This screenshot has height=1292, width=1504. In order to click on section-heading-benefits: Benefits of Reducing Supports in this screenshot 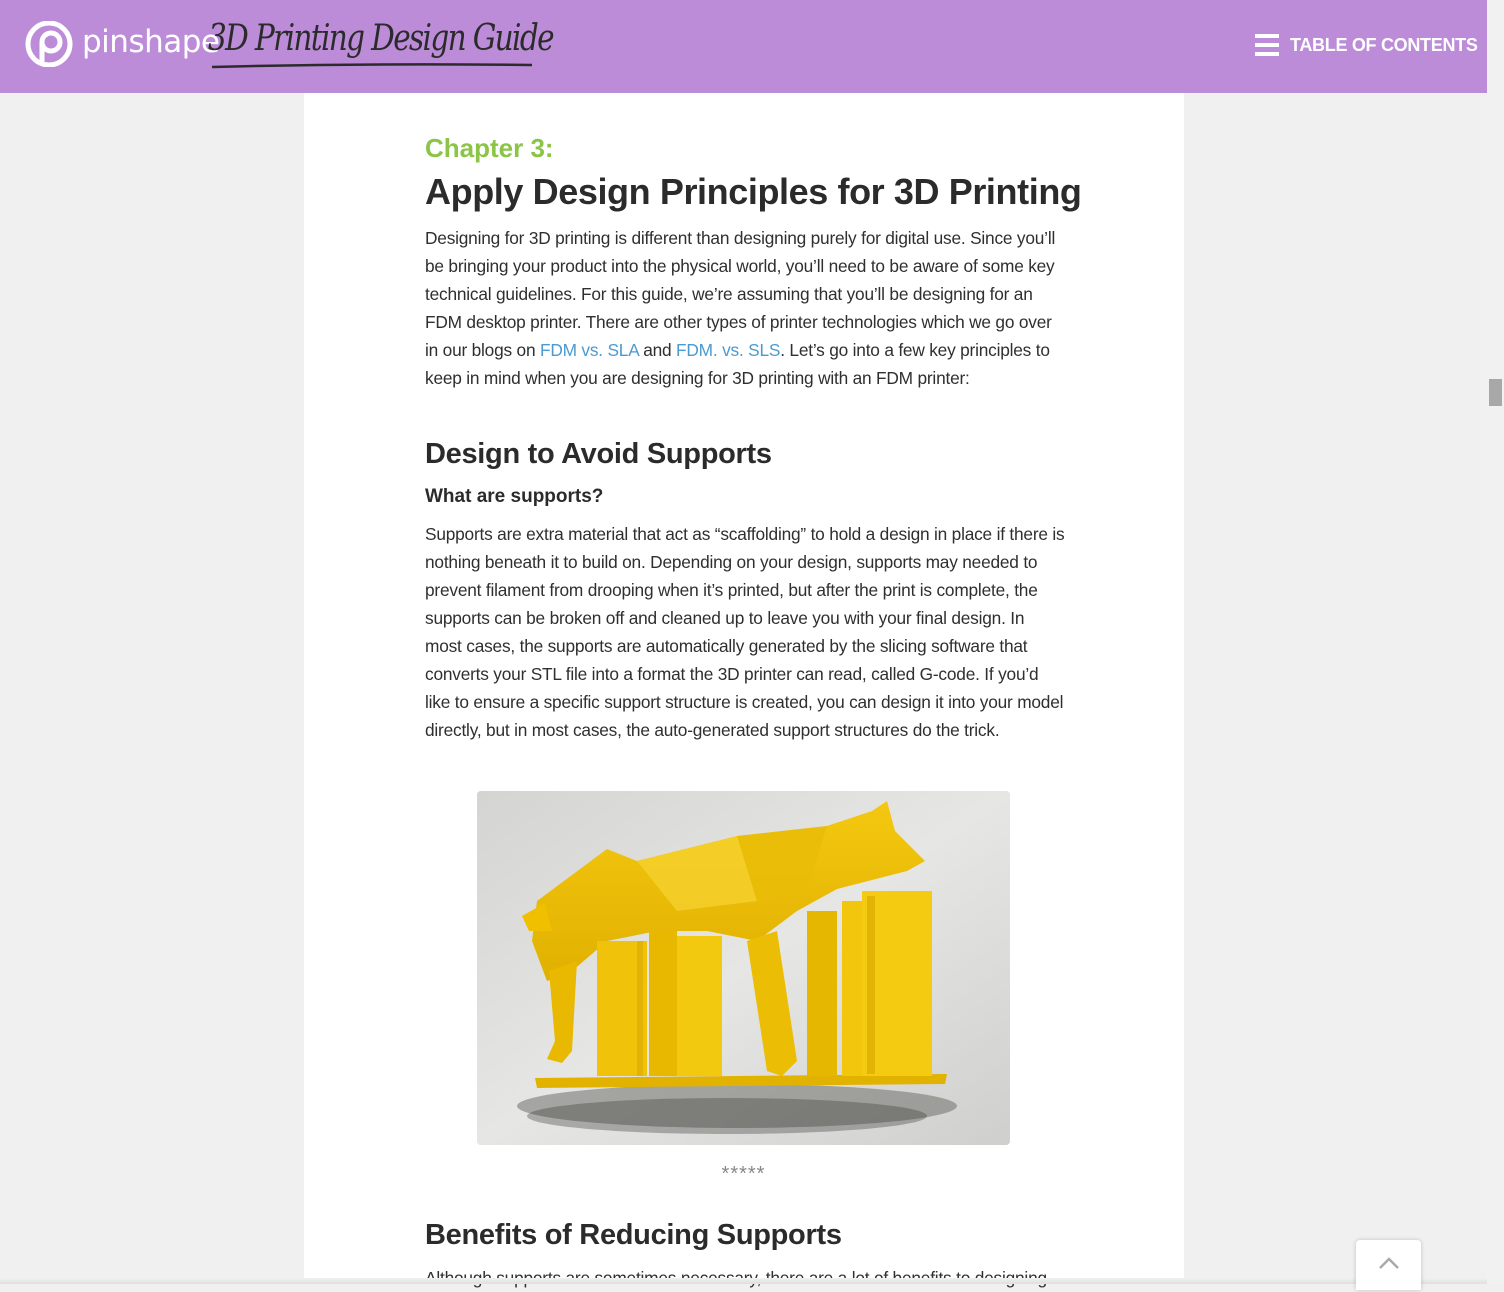, I will do `click(633, 1235)`.